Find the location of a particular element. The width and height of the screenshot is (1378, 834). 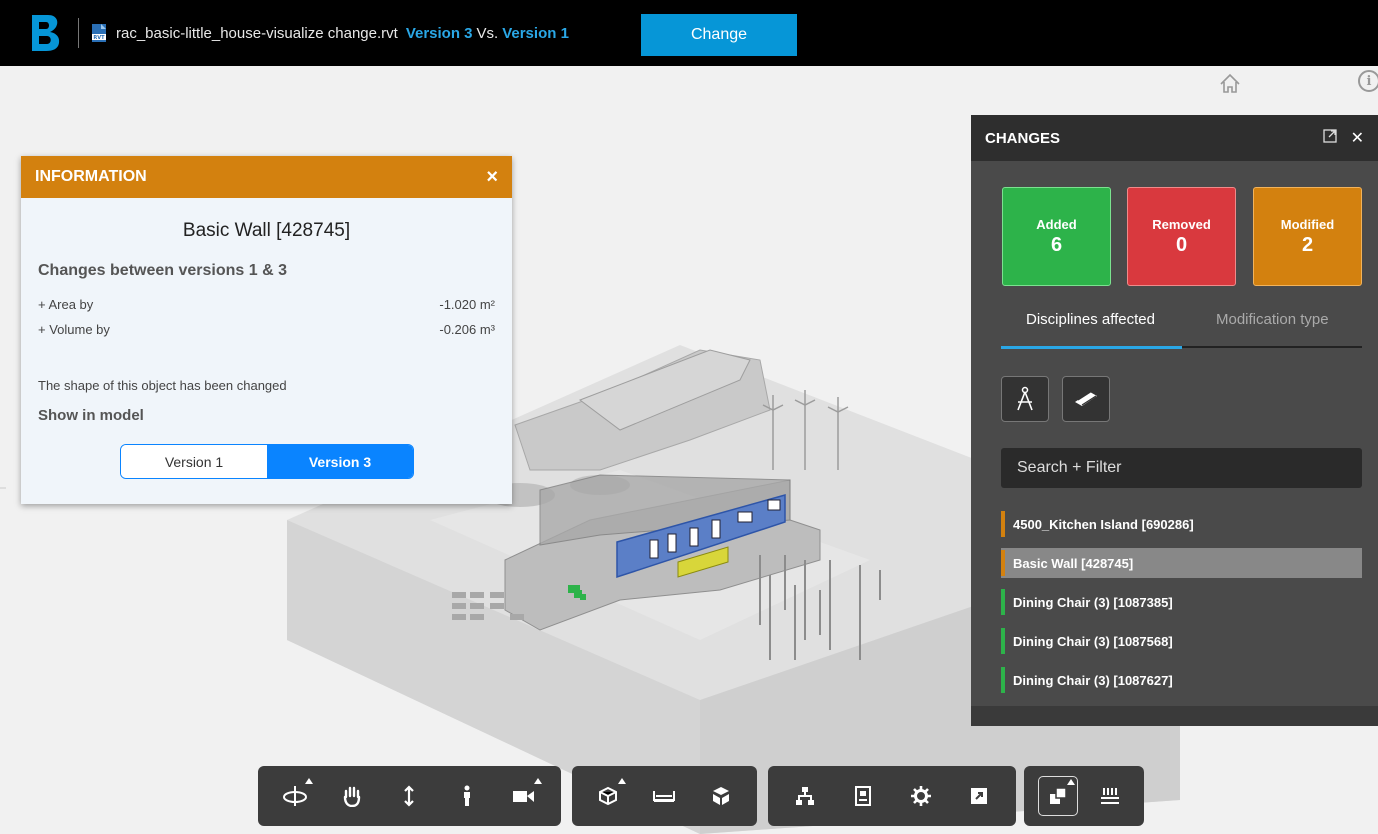

added-count-card: Added 6 is located at coordinates (1056, 236).